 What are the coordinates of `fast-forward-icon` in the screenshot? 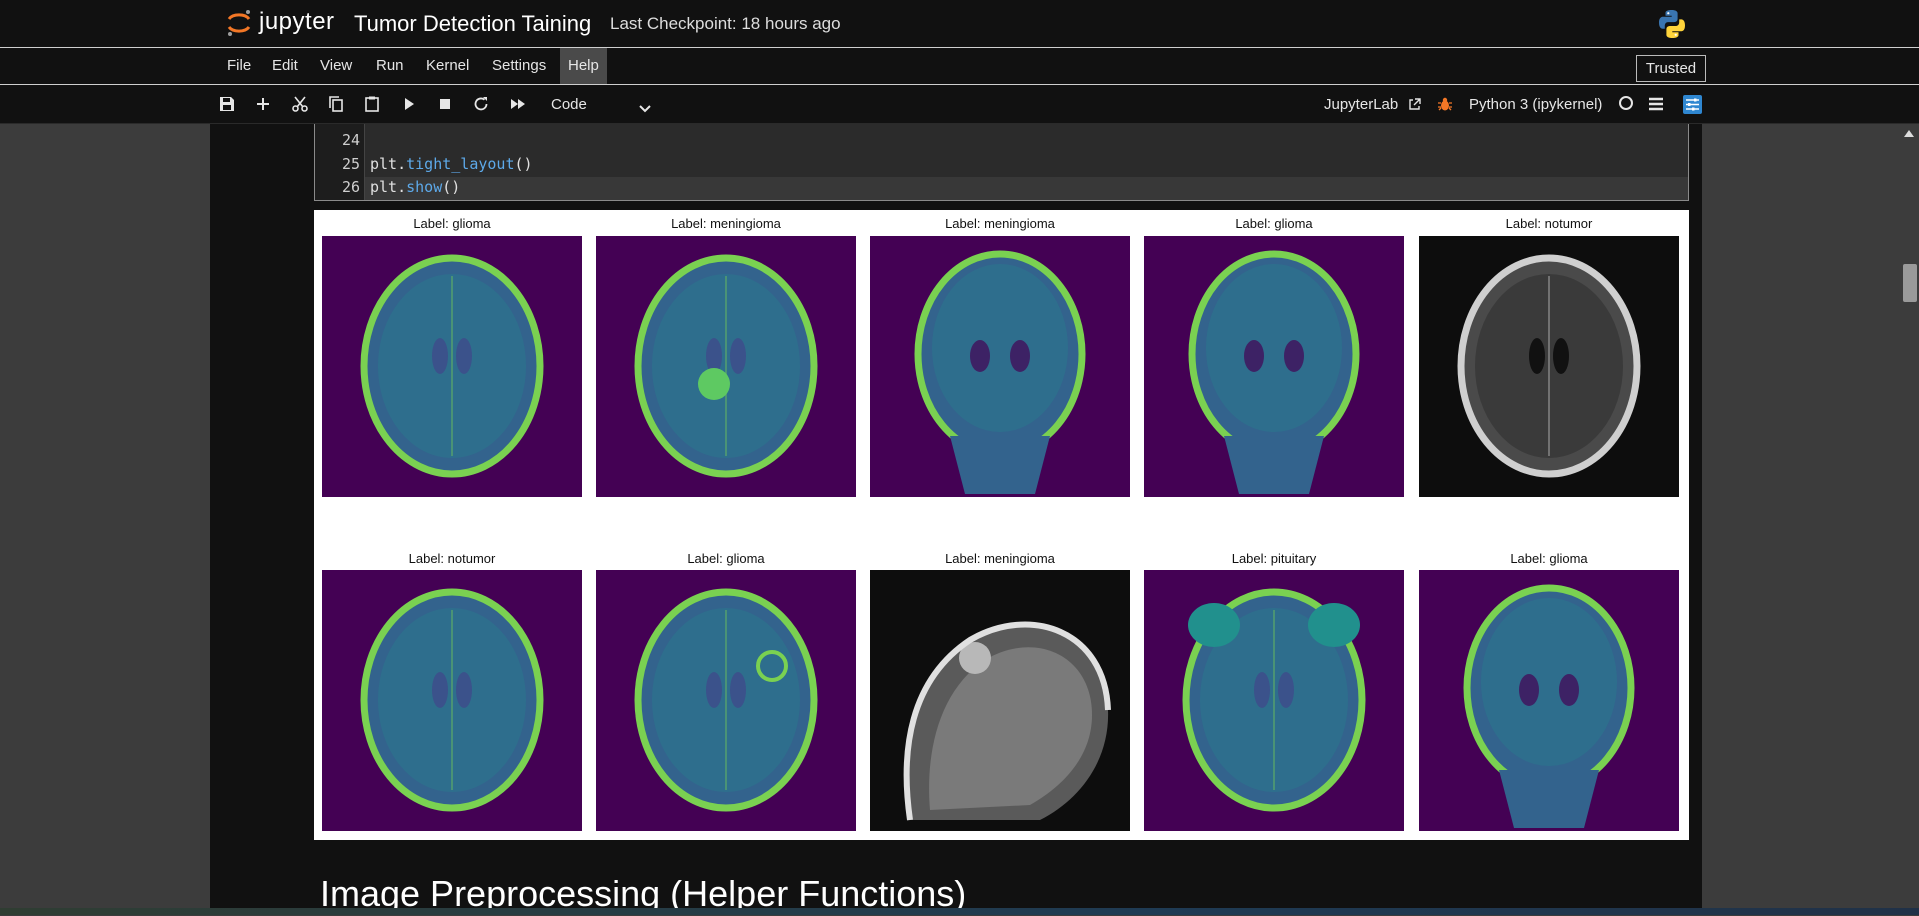 It's located at (518, 104).